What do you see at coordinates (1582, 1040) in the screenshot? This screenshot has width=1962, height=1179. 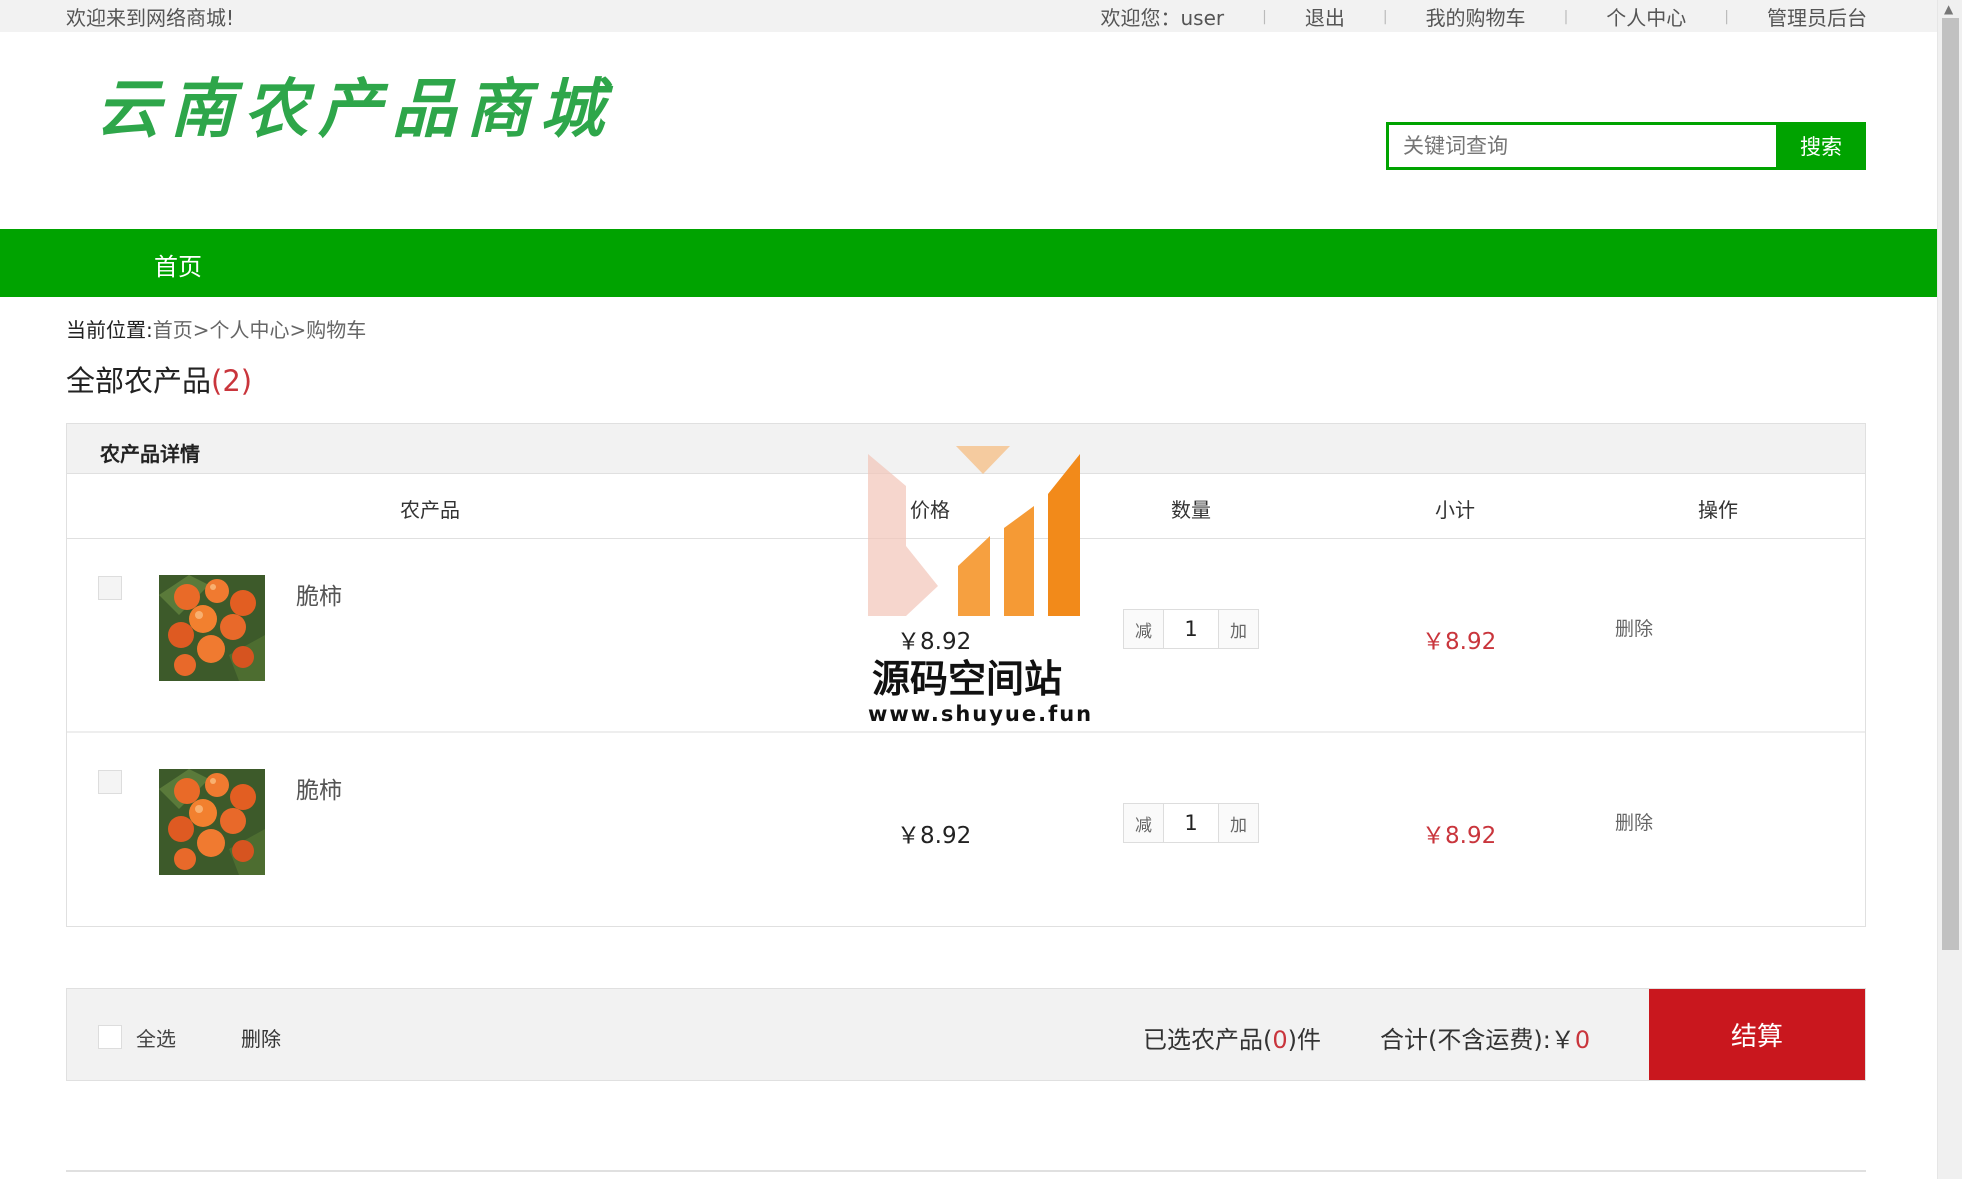 I see `total-value: 0` at bounding box center [1582, 1040].